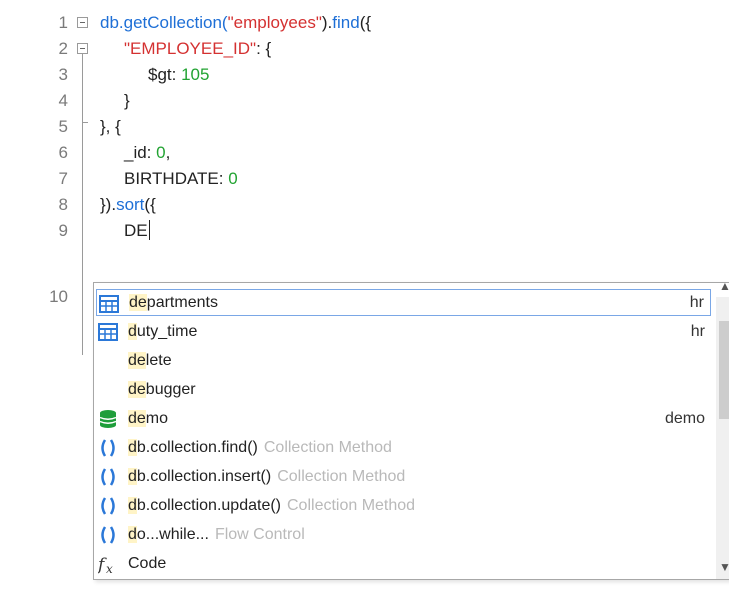  Describe the element at coordinates (236, 22) in the screenshot. I see `code-line-1: db.getCollection("employees").find({` at that location.